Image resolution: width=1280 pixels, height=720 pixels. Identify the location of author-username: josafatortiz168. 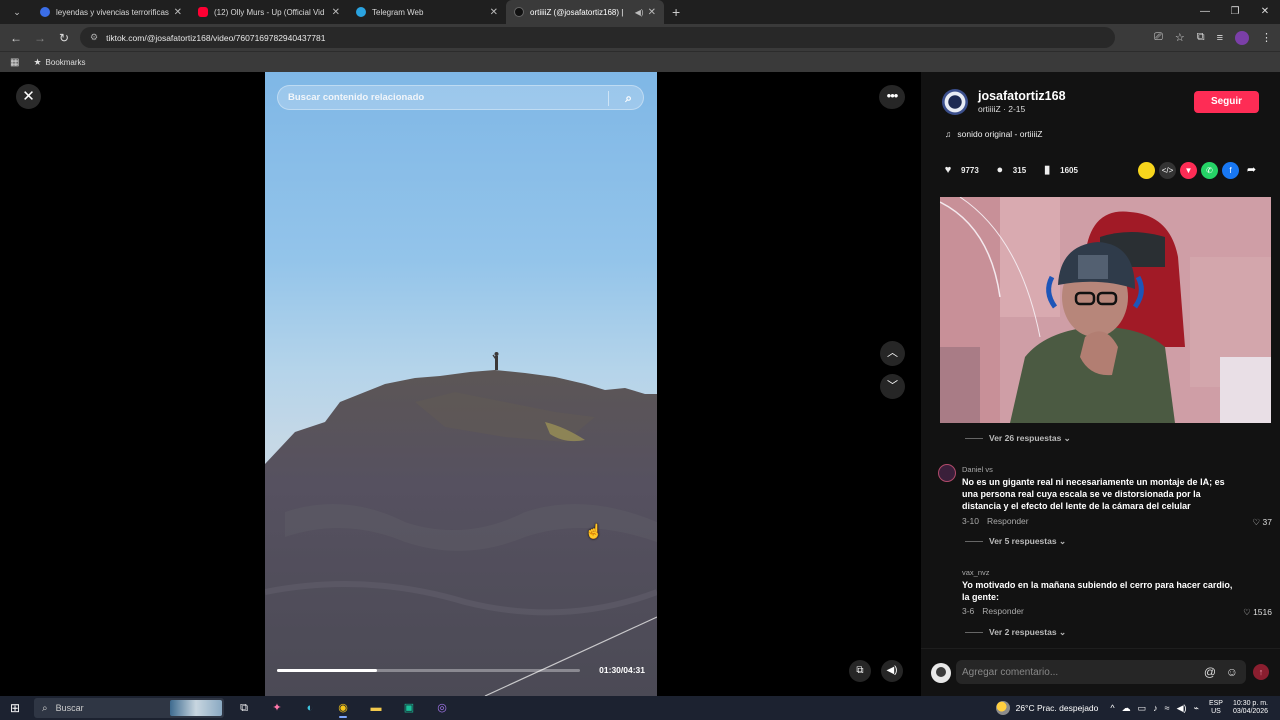
(1022, 96).